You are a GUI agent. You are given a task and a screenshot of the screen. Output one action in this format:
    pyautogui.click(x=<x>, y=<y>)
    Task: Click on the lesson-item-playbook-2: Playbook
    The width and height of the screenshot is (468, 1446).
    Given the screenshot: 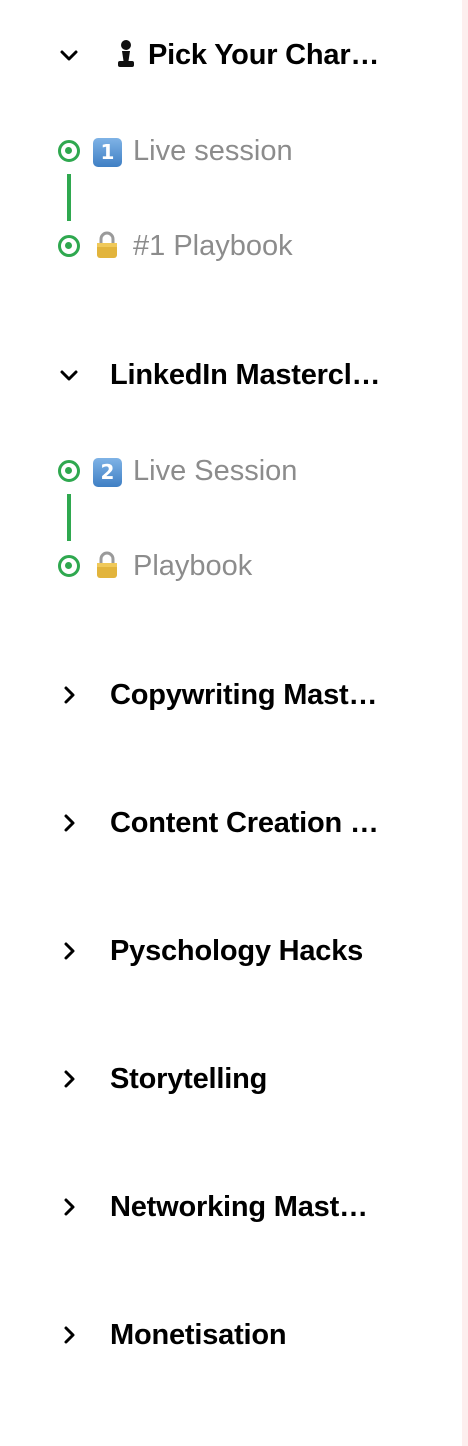 What is the action you would take?
    pyautogui.click(x=250, y=566)
    